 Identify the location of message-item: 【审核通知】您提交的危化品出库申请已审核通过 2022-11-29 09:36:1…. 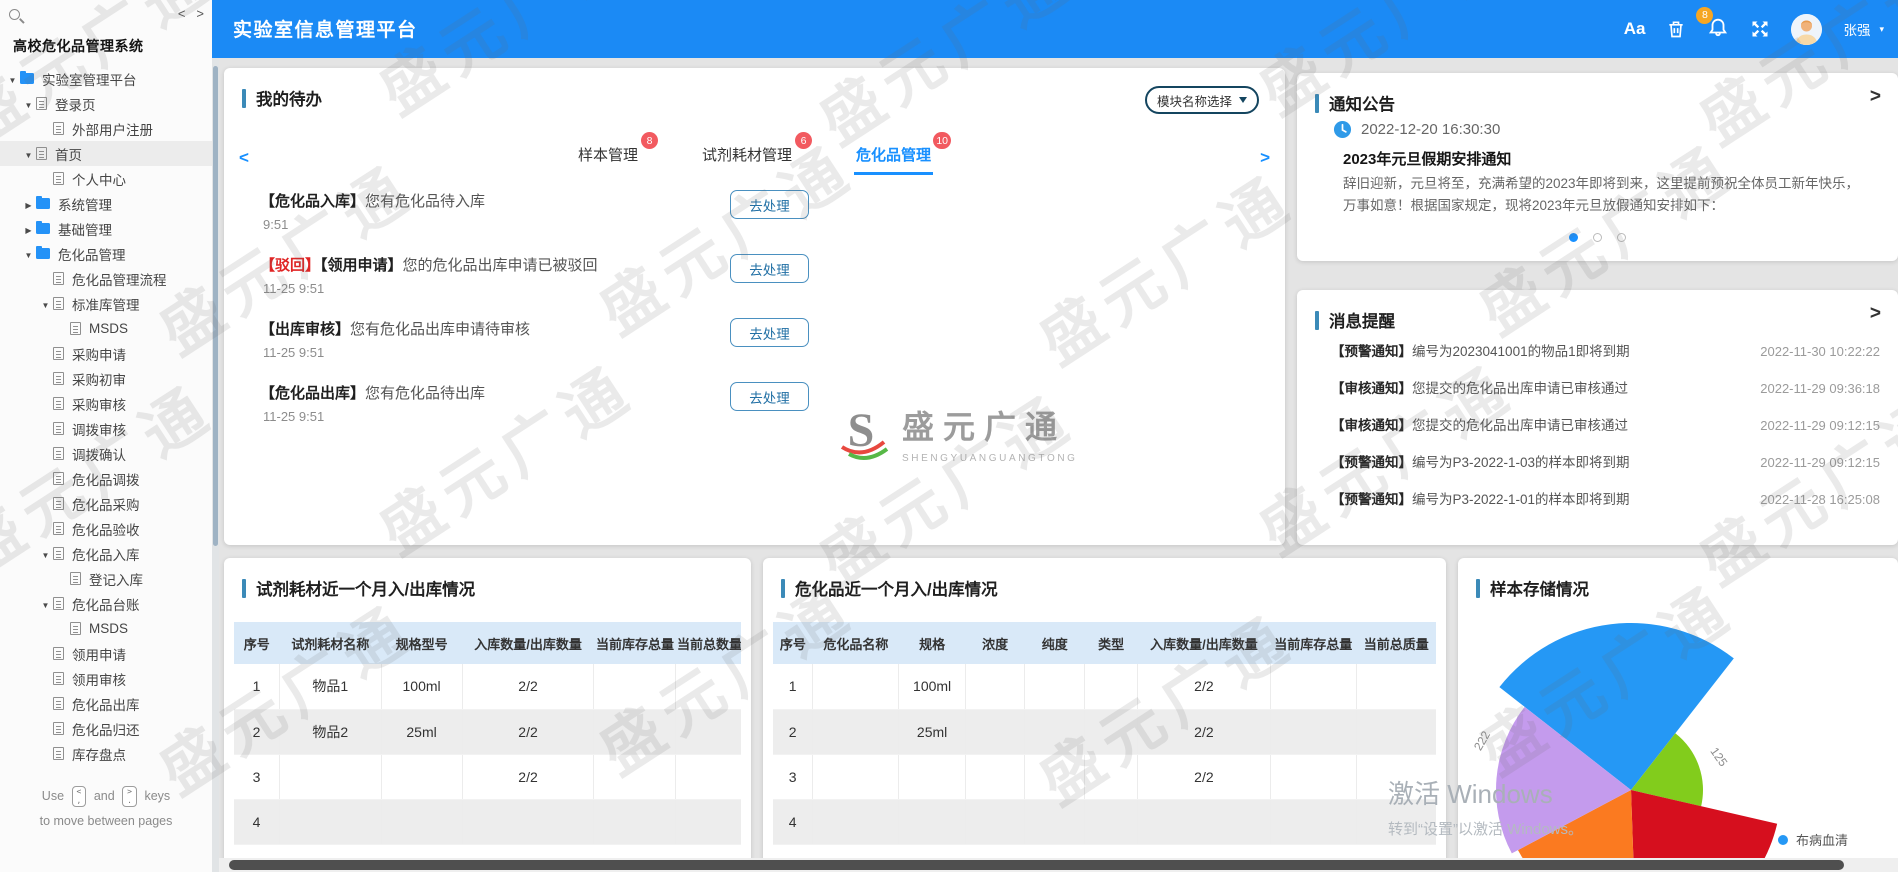
(1605, 387).